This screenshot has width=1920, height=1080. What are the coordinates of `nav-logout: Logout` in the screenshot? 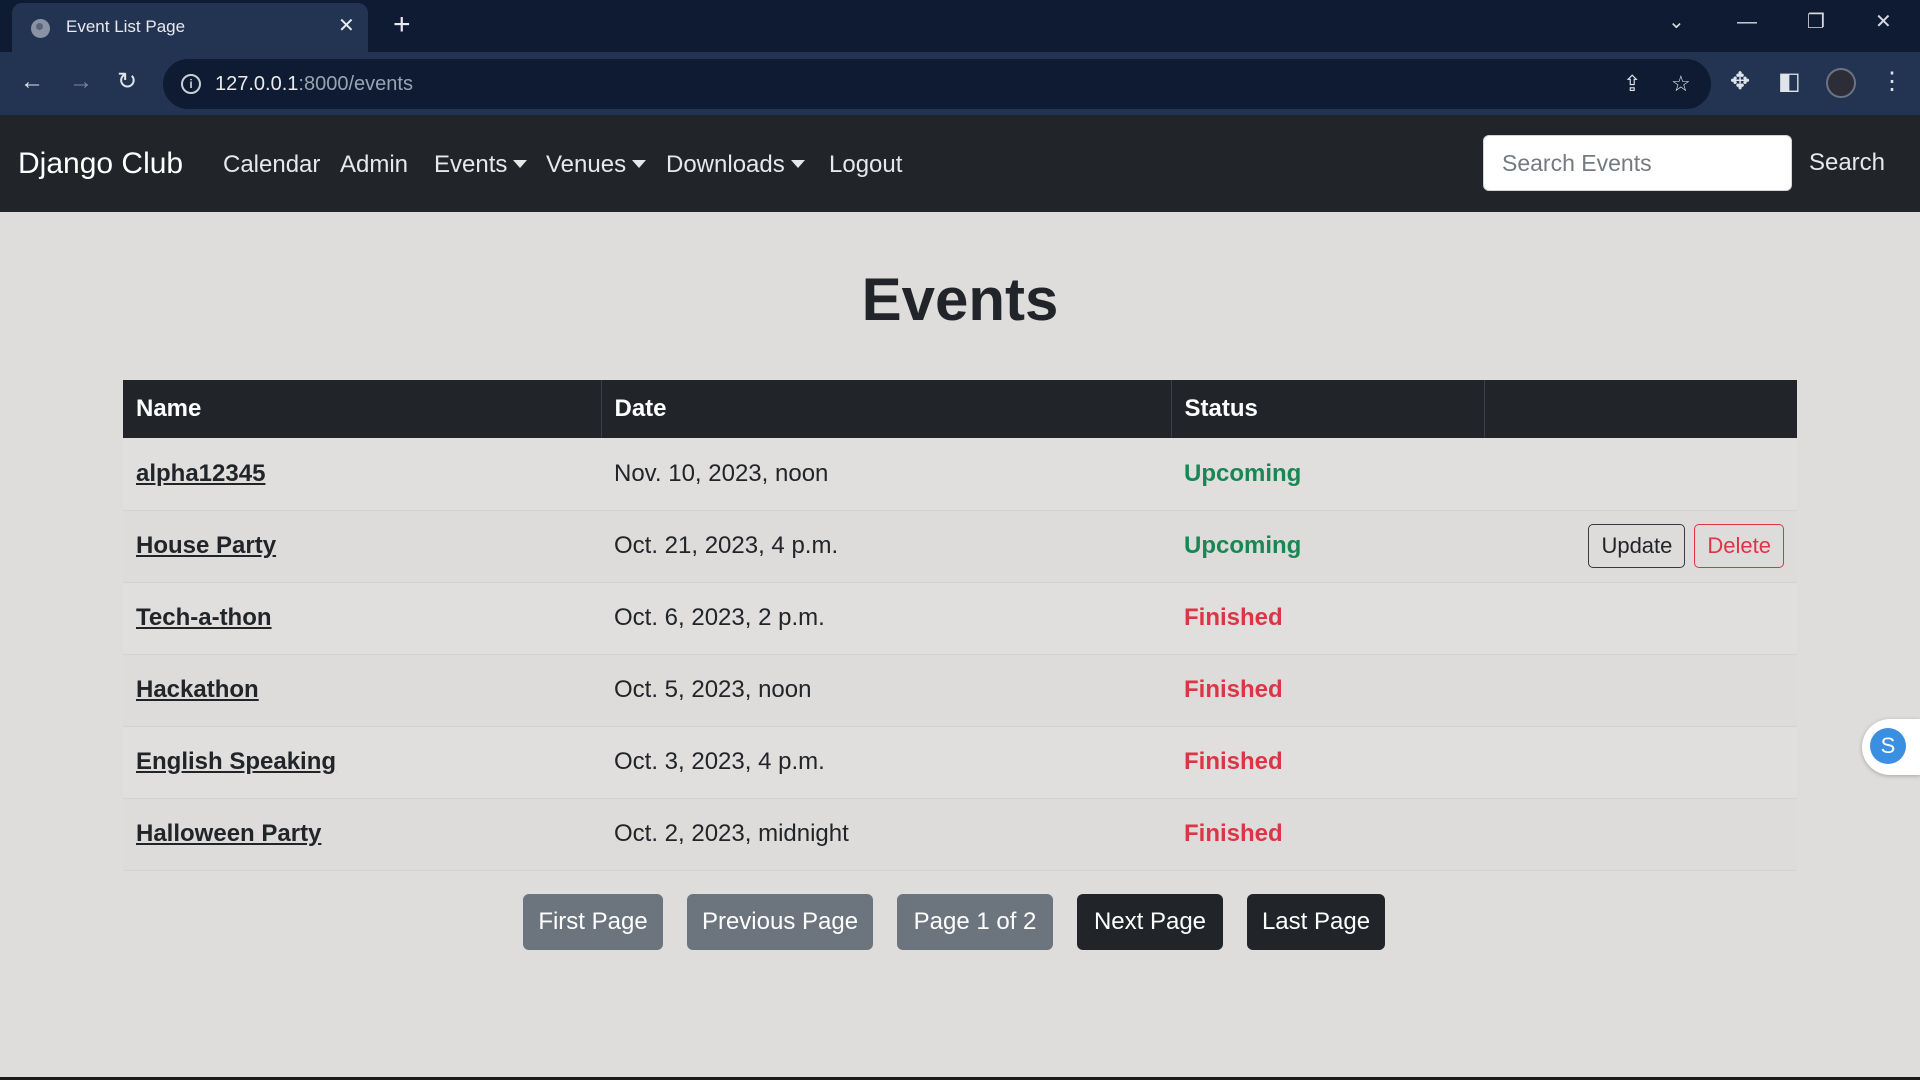 It's located at (865, 165).